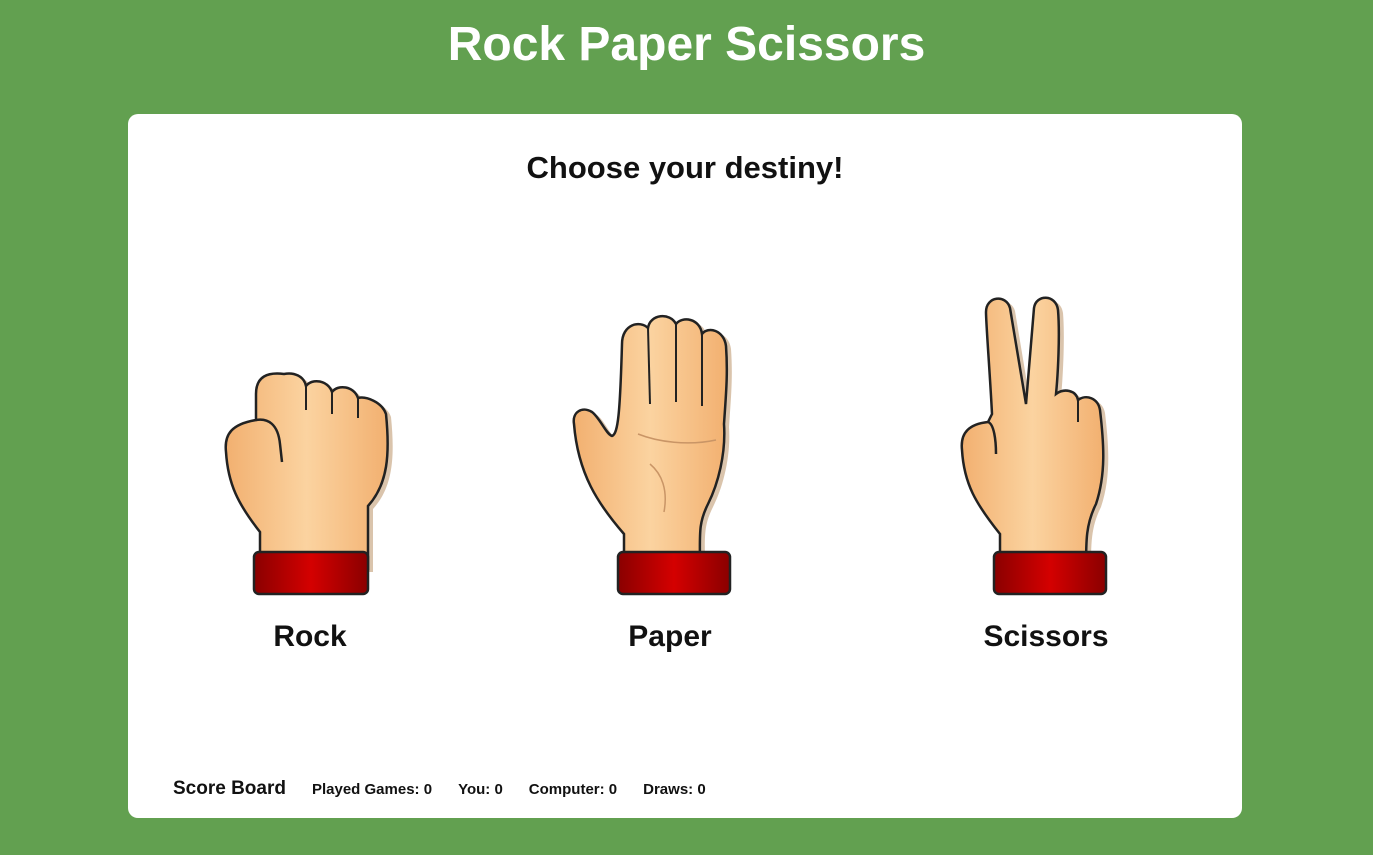  I want to click on computer-stat: Computer: 0, so click(573, 789).